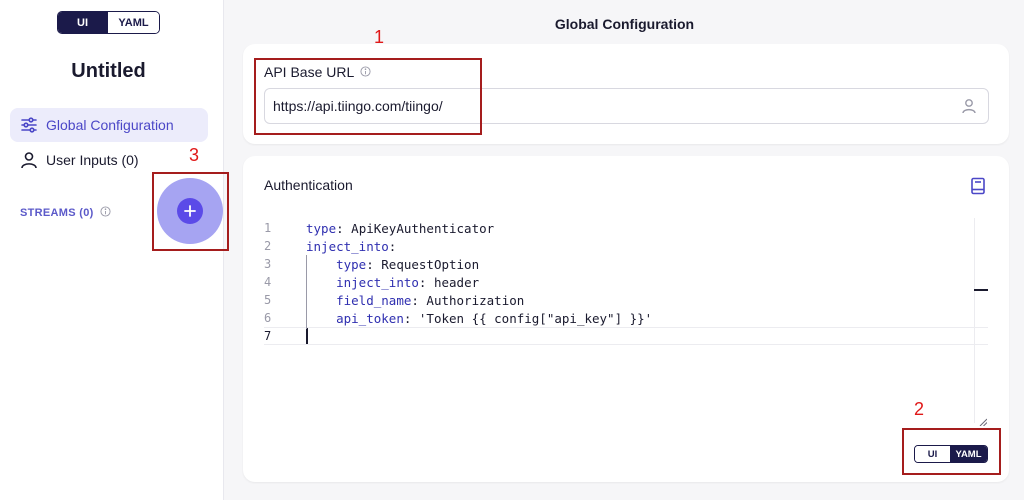  What do you see at coordinates (379, 37) in the screenshot?
I see `annotation-number-1: 1` at bounding box center [379, 37].